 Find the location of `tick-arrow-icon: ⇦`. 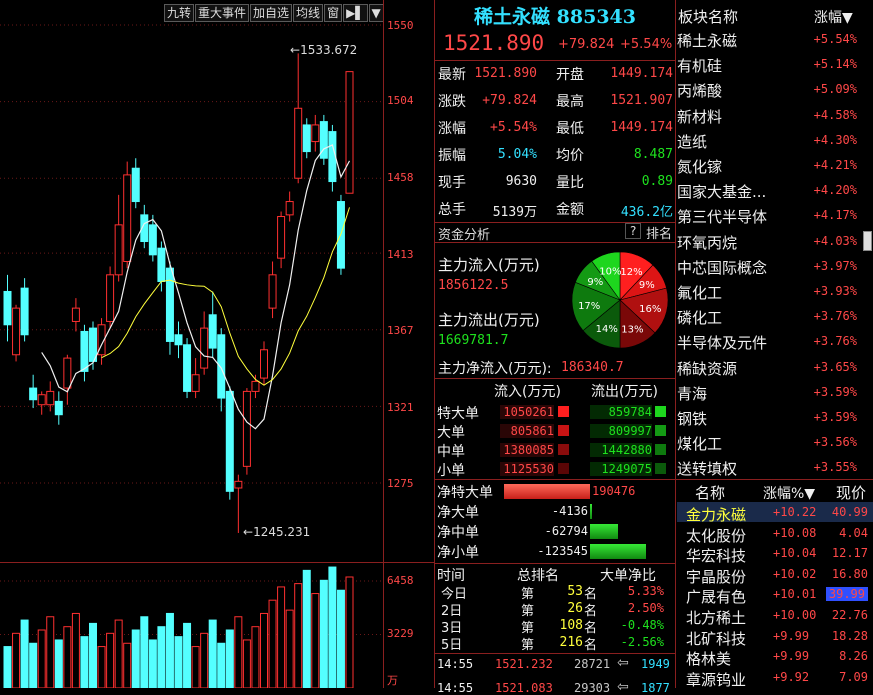

tick-arrow-icon: ⇦ is located at coordinates (623, 687).